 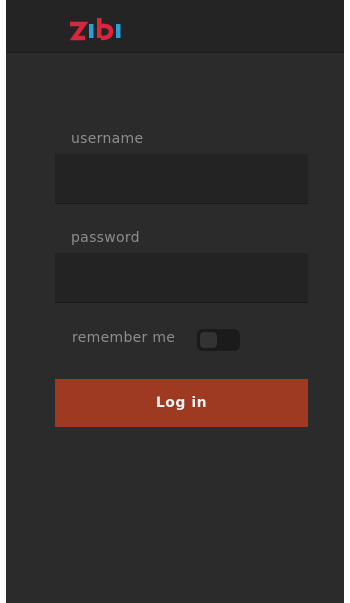 I want to click on password-field, so click(x=181, y=278).